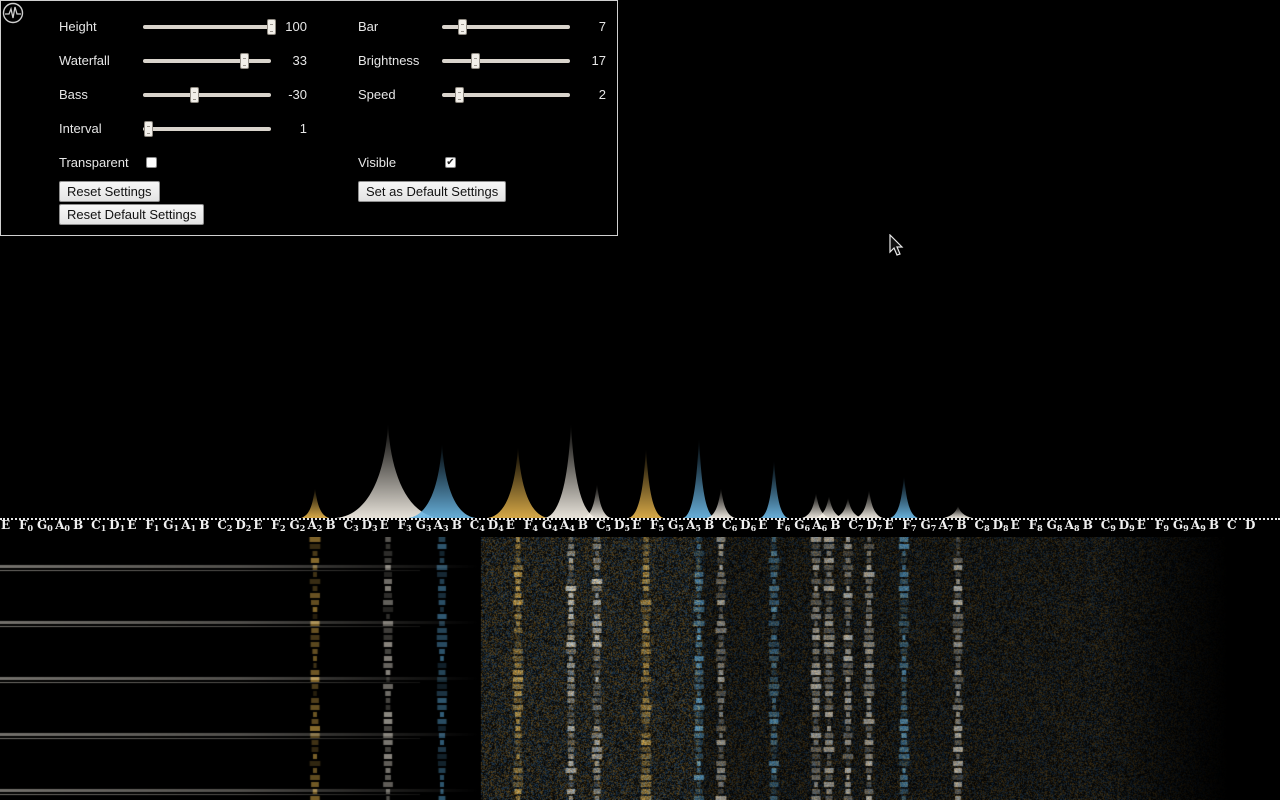  Describe the element at coordinates (45, 525) in the screenshot. I see `note-label: G0` at that location.